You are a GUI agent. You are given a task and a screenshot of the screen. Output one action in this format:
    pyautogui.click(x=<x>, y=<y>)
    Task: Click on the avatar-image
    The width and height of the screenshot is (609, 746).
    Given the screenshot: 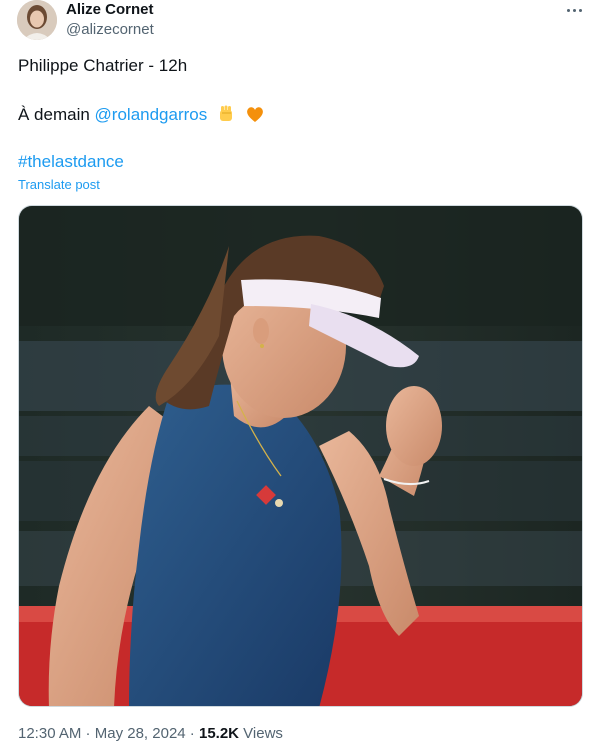 What is the action you would take?
    pyautogui.click(x=37, y=20)
    